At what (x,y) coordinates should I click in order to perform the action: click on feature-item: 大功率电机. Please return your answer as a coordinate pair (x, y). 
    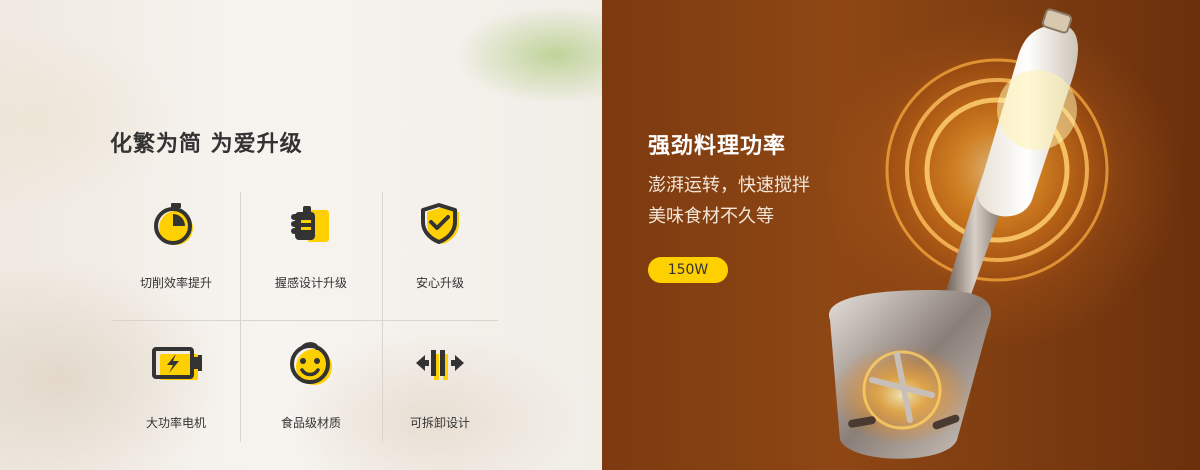
    Looking at the image, I should click on (176, 392).